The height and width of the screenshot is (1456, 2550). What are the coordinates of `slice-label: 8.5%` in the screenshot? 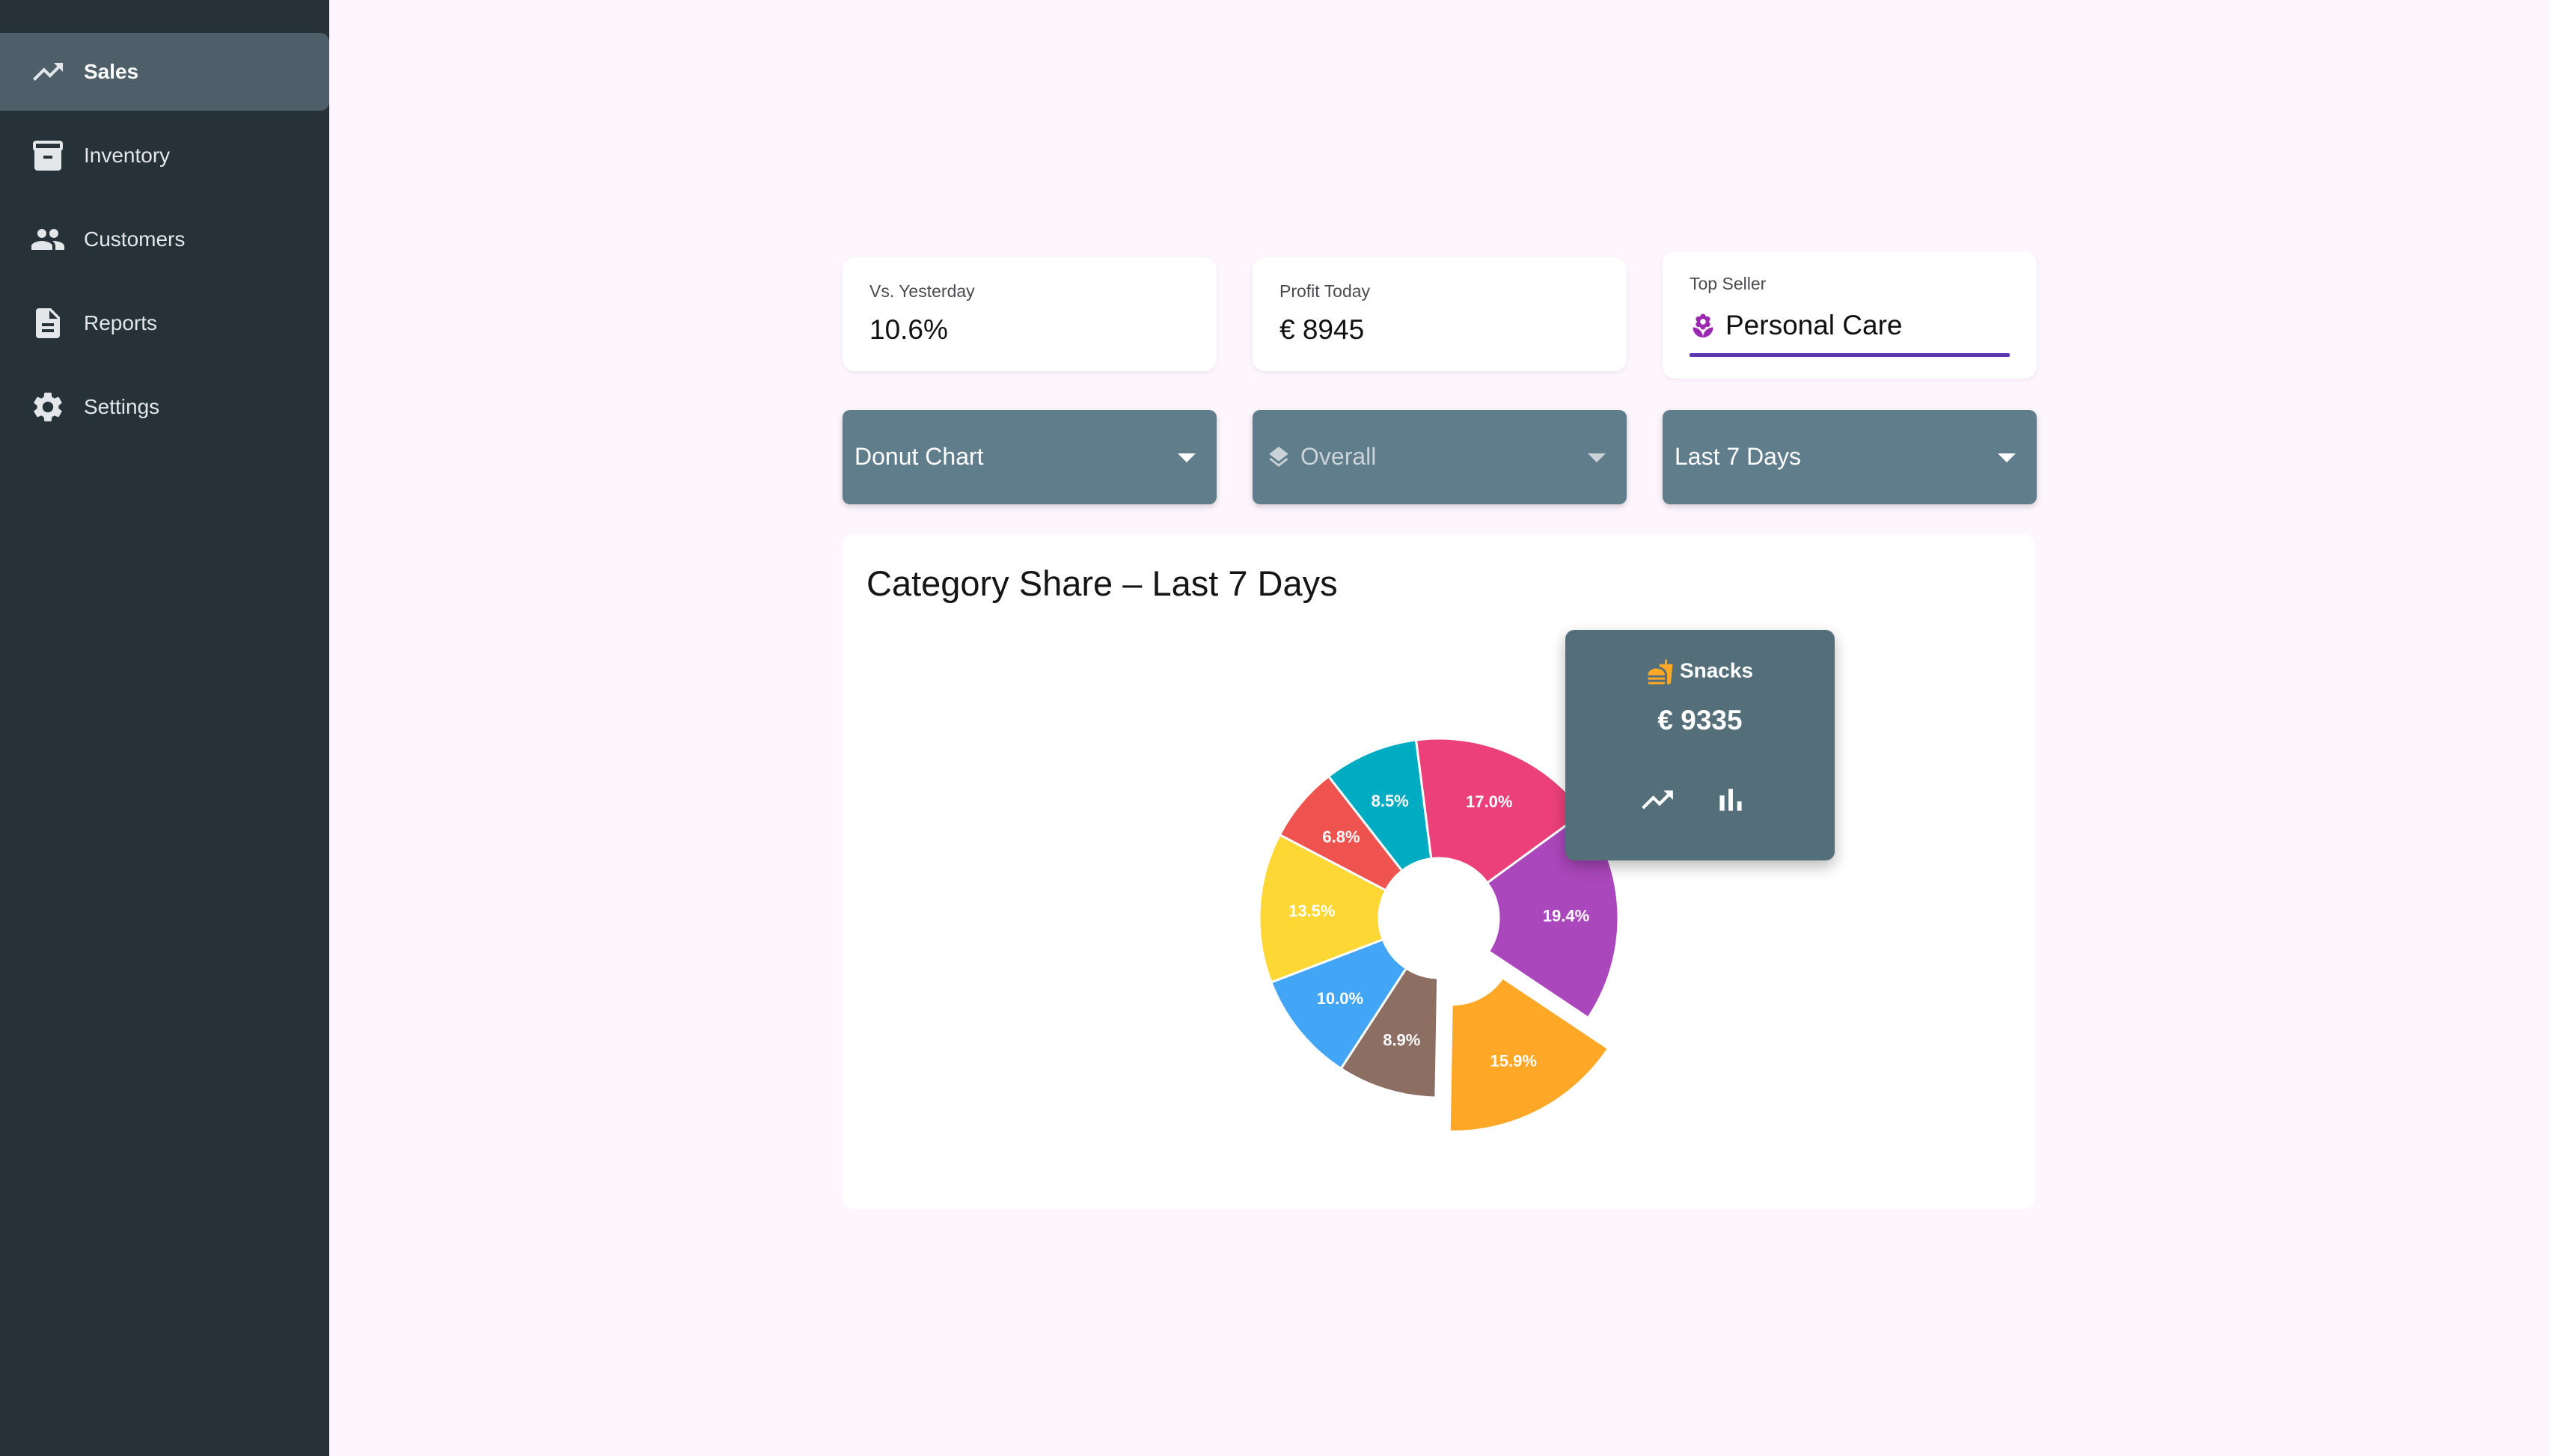 It's located at (1390, 801).